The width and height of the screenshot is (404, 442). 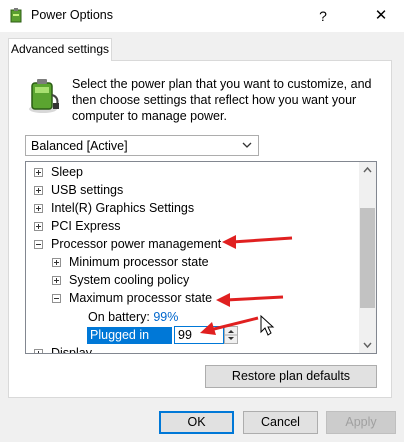 What do you see at coordinates (129, 340) in the screenshot?
I see `plugged-in-label: Plugged in (%):` at bounding box center [129, 340].